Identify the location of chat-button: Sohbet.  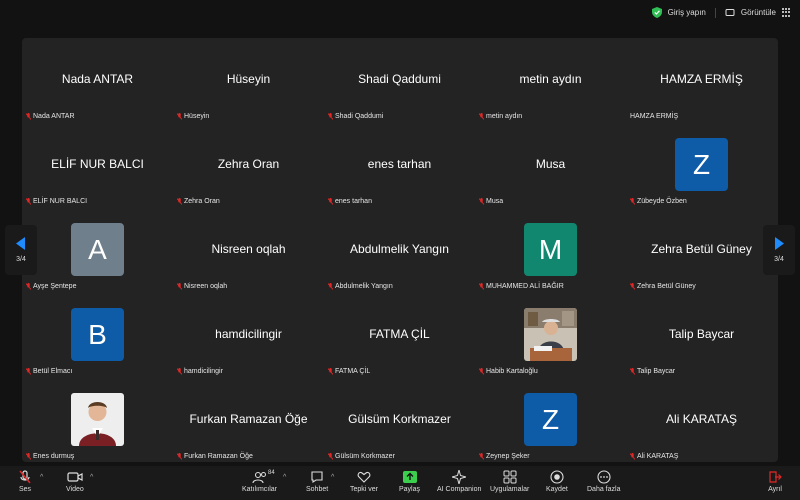
(317, 481).